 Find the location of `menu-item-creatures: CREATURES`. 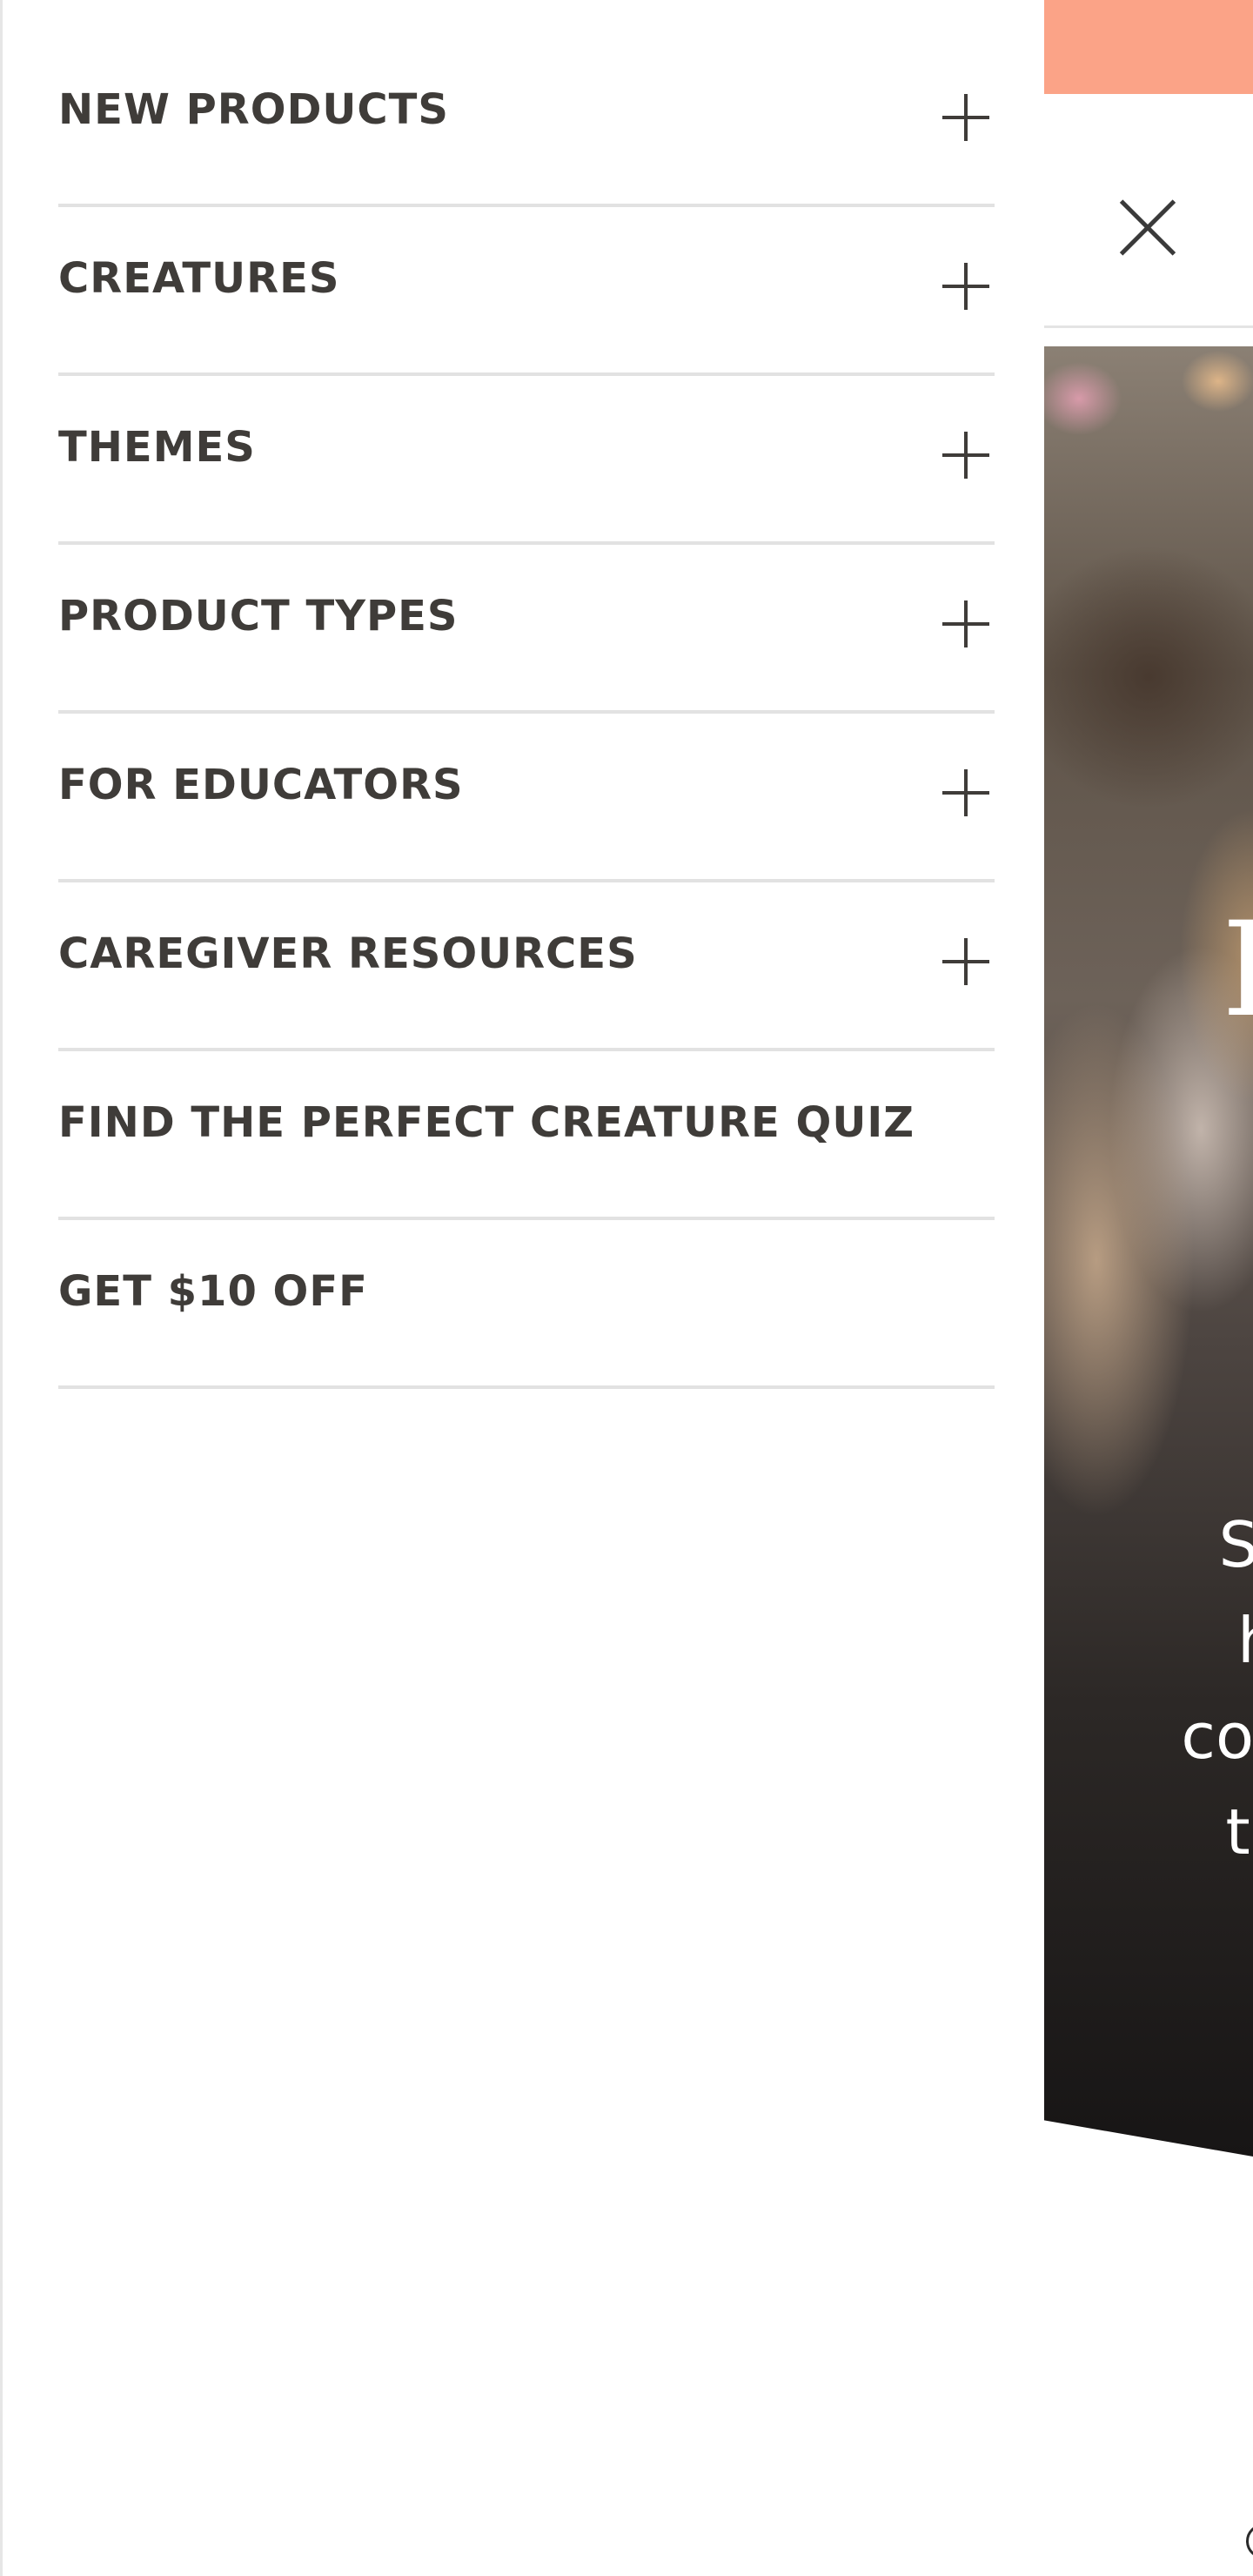

menu-item-creatures: CREATURES is located at coordinates (526, 291).